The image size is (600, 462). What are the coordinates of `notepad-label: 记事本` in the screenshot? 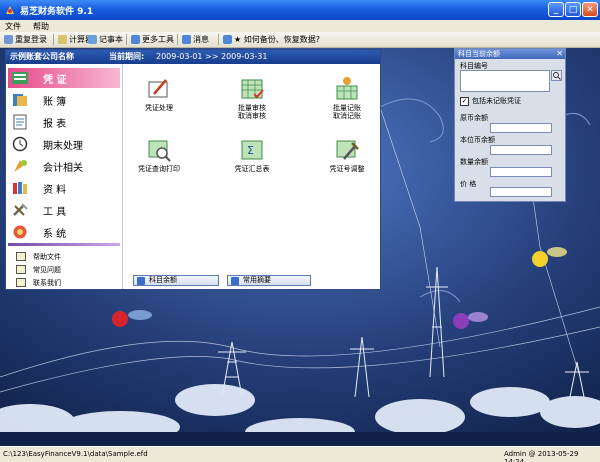 It's located at (111, 39).